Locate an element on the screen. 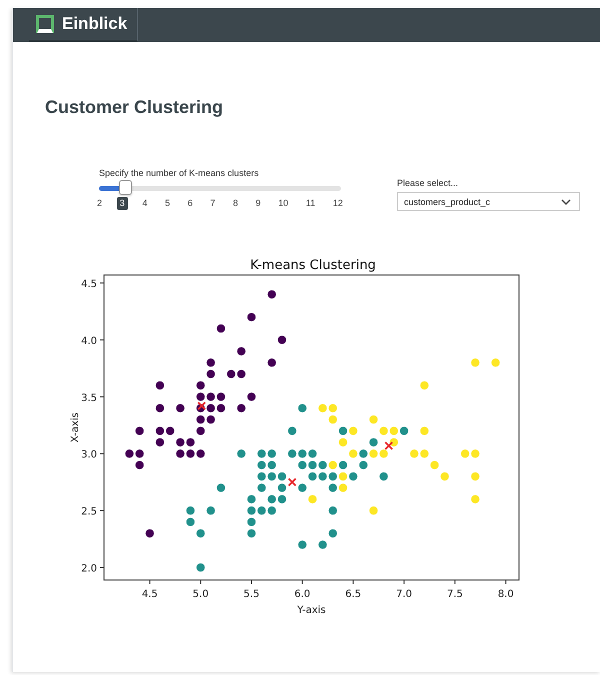  slider-tick-label: 12 is located at coordinates (338, 203).